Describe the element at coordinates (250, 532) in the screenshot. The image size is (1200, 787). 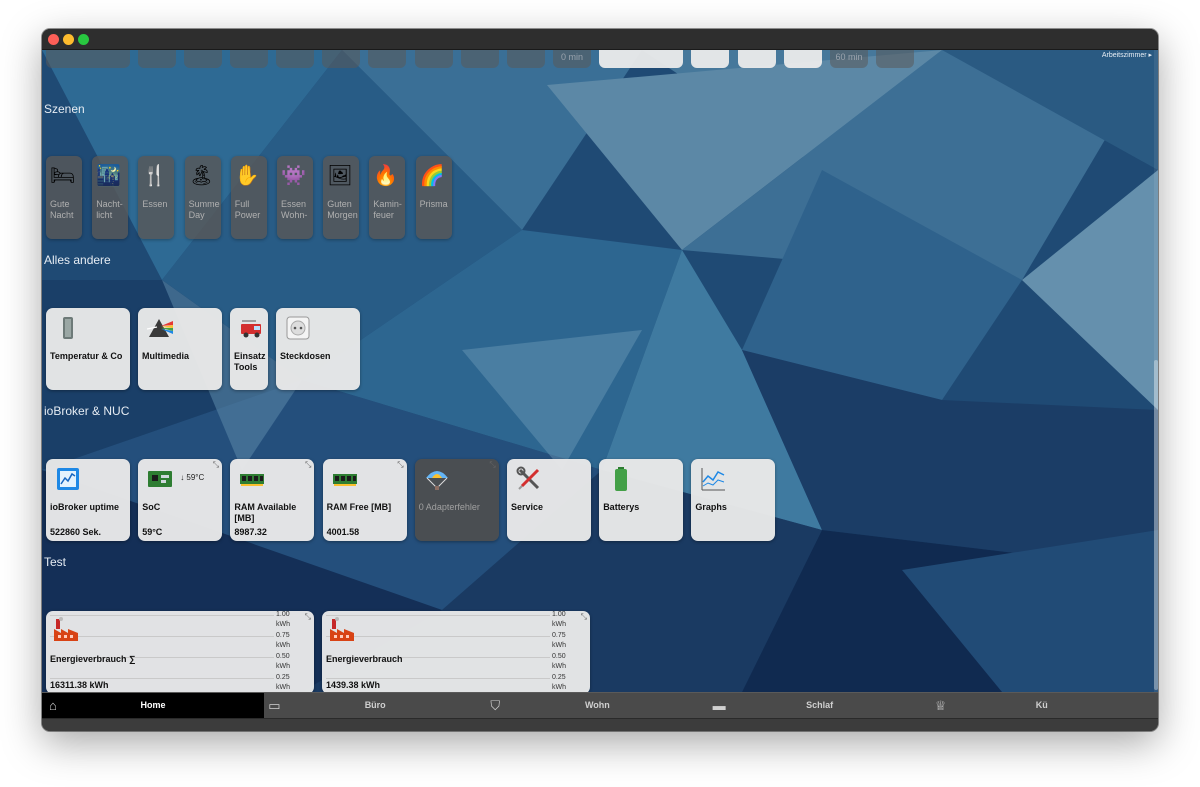
I see `tile-value: 8987.32` at that location.